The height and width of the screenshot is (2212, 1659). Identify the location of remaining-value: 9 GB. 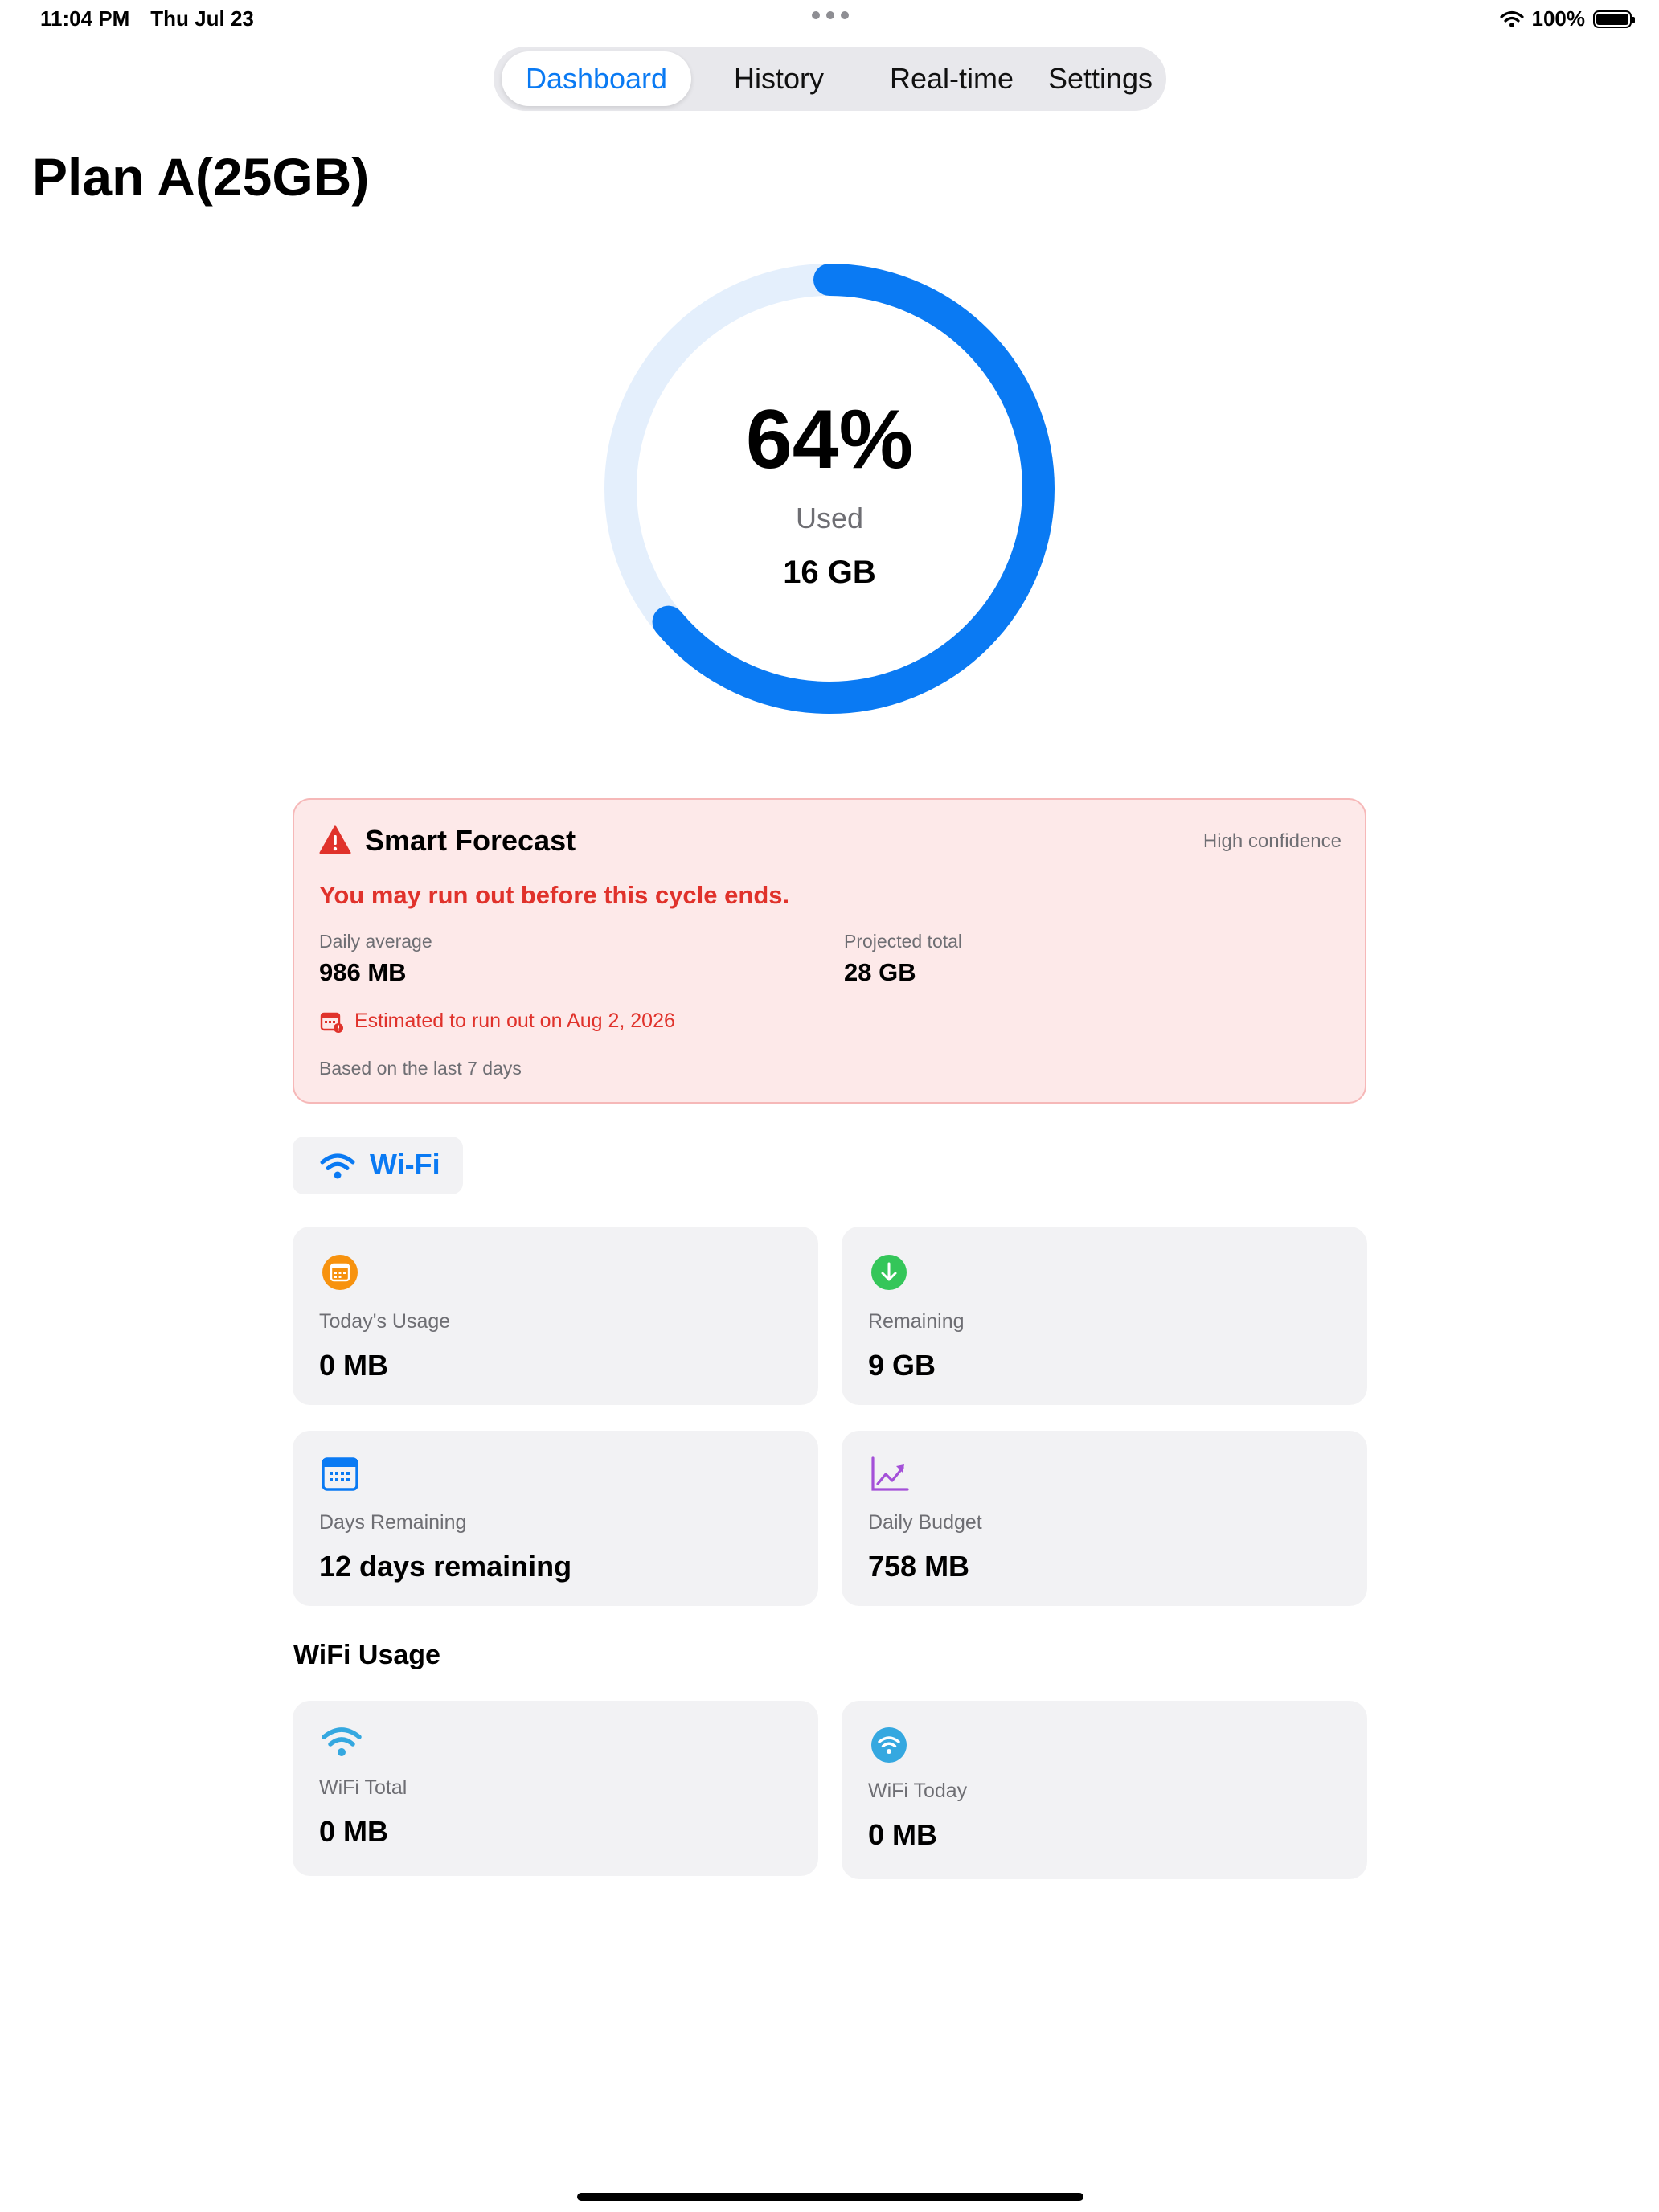
(902, 1365).